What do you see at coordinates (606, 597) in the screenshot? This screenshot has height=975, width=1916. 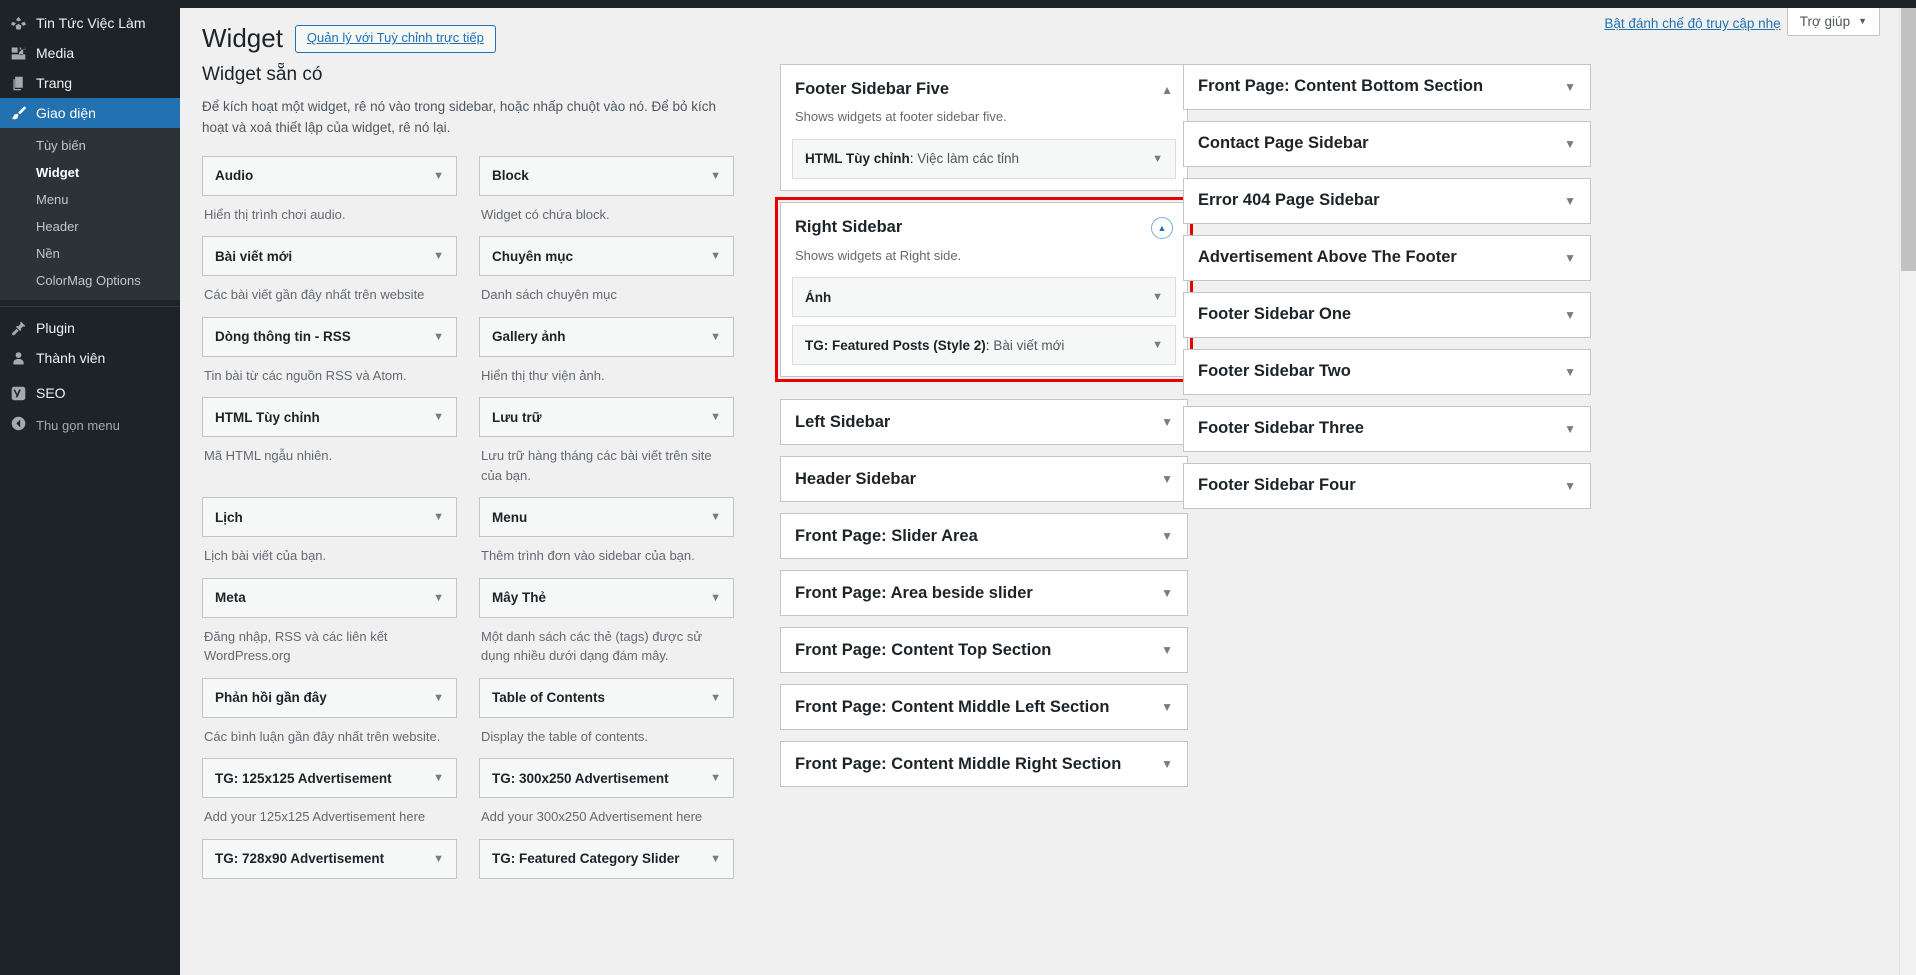 I see `available-widget-header: Mây Thẻ ▼` at bounding box center [606, 597].